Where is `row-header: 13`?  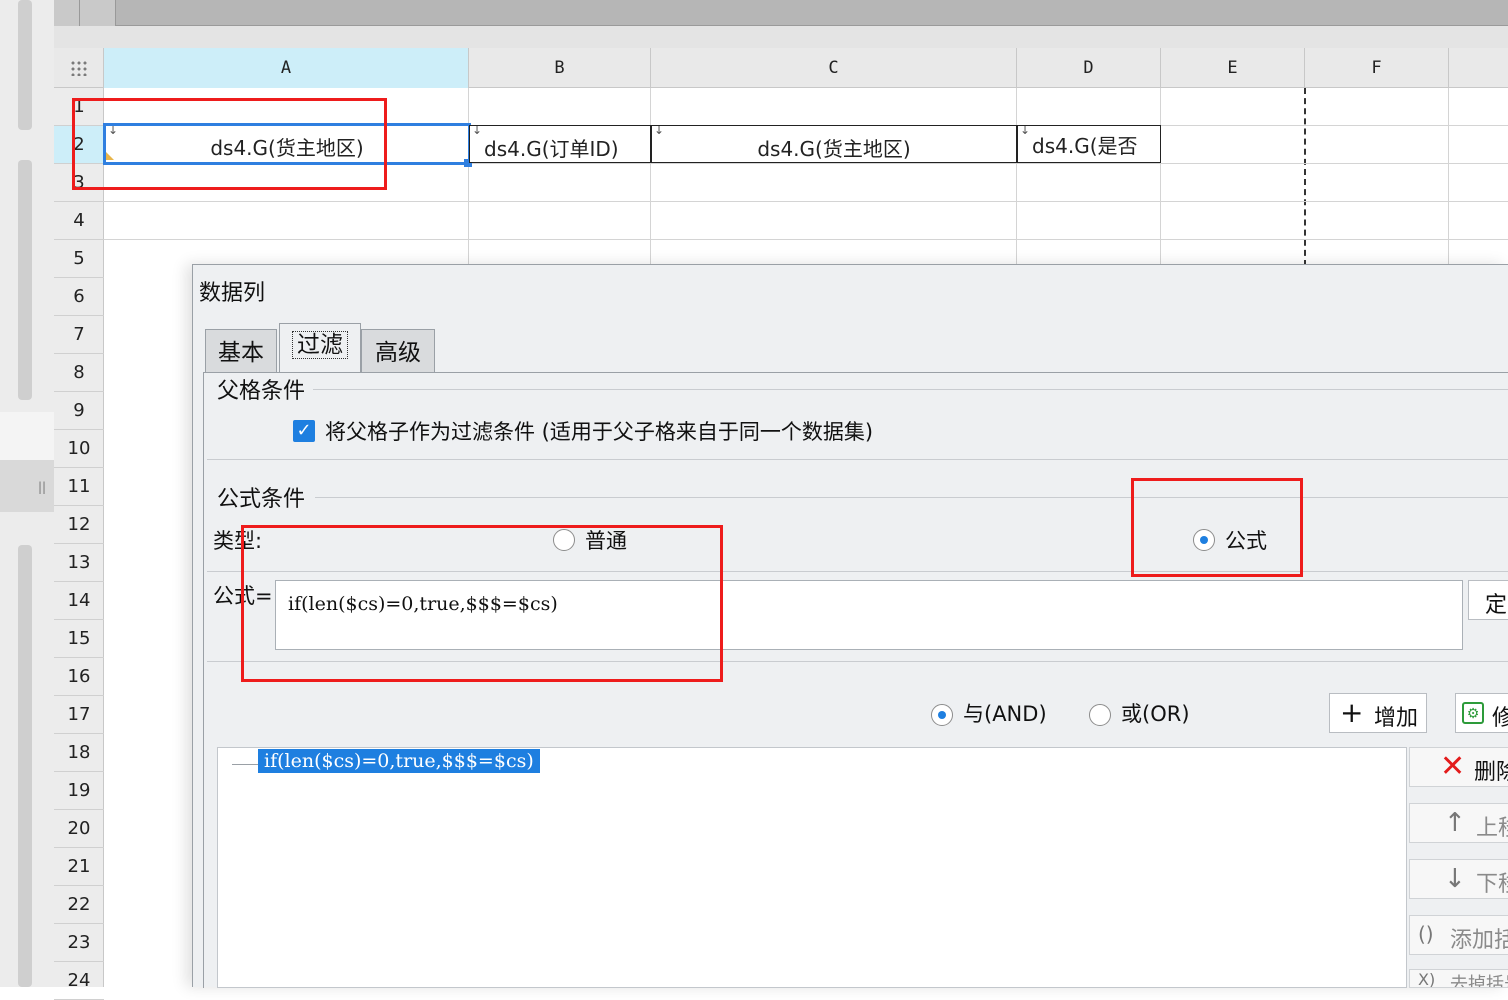 row-header: 13 is located at coordinates (79, 563).